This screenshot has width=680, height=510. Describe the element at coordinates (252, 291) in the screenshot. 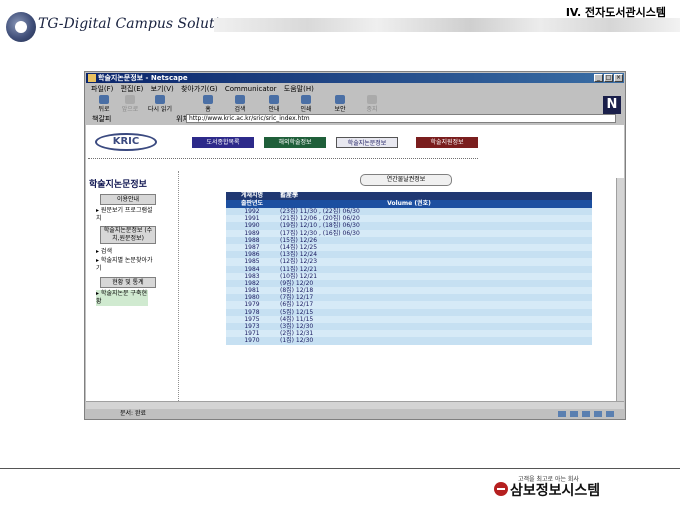

I see `year-cell: 1981` at that location.